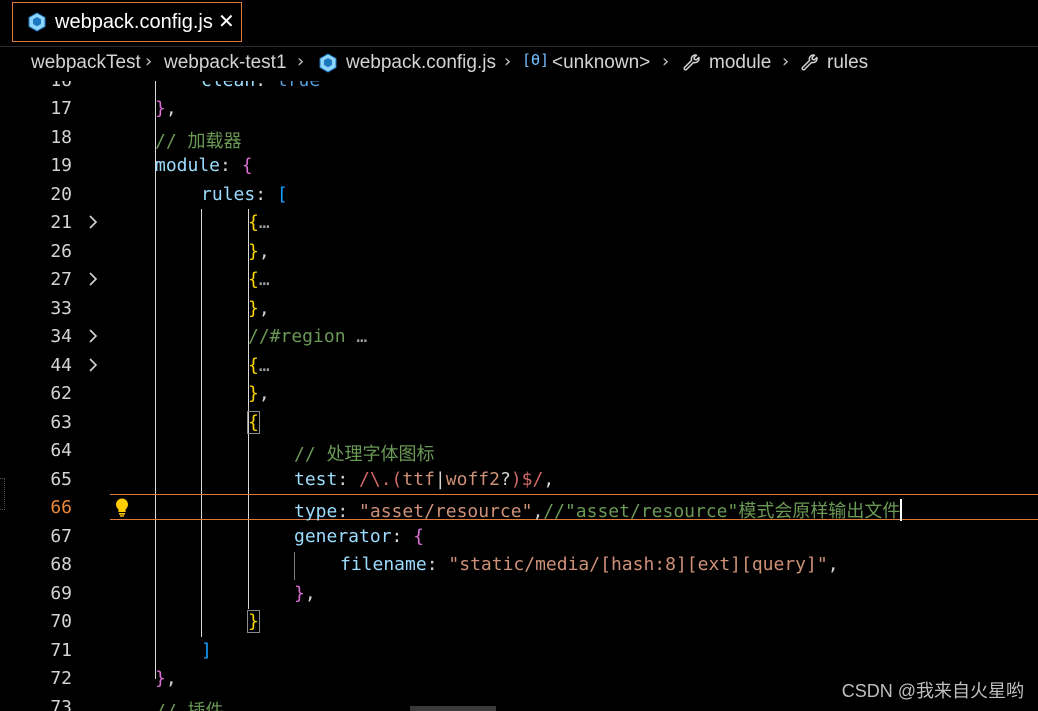 Image resolution: width=1038 pixels, height=711 pixels. What do you see at coordinates (61, 650) in the screenshot?
I see `line-number: 71` at bounding box center [61, 650].